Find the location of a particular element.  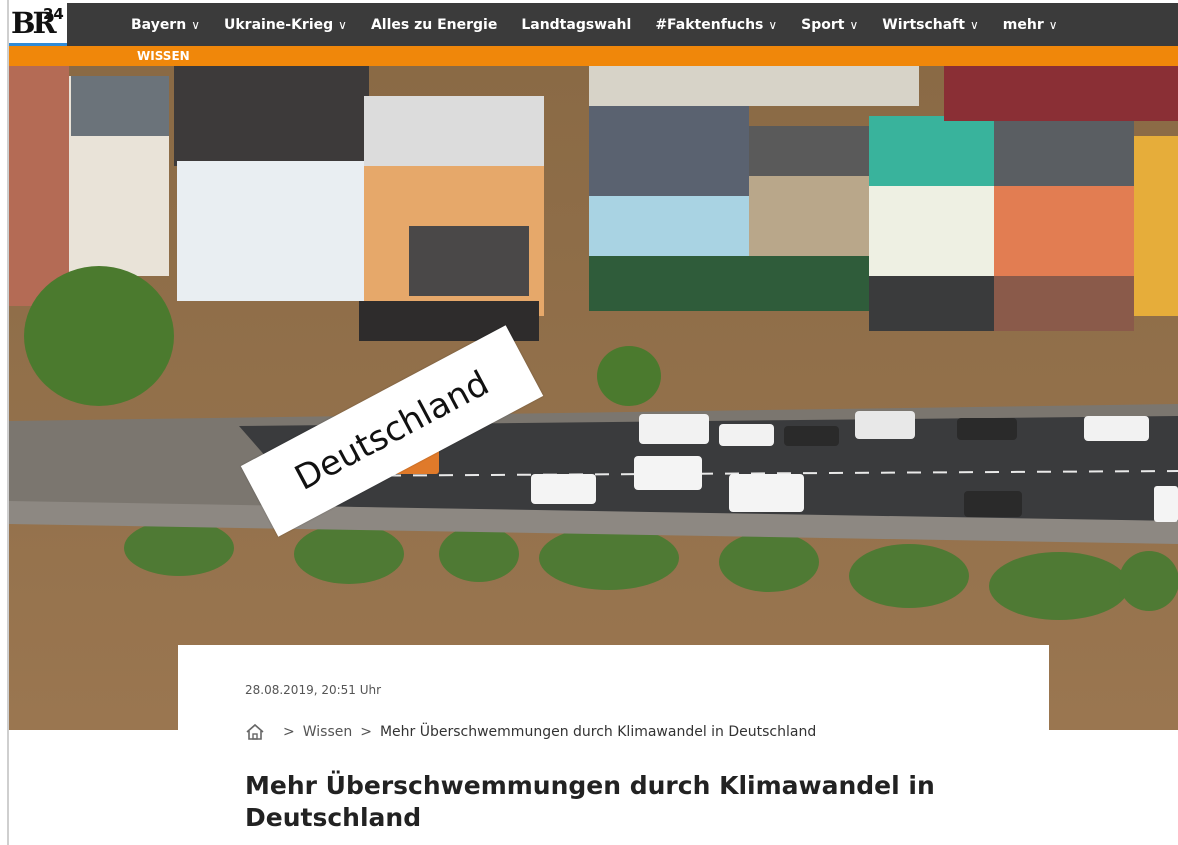

br24-logo: BR 24 is located at coordinates (38, 24).